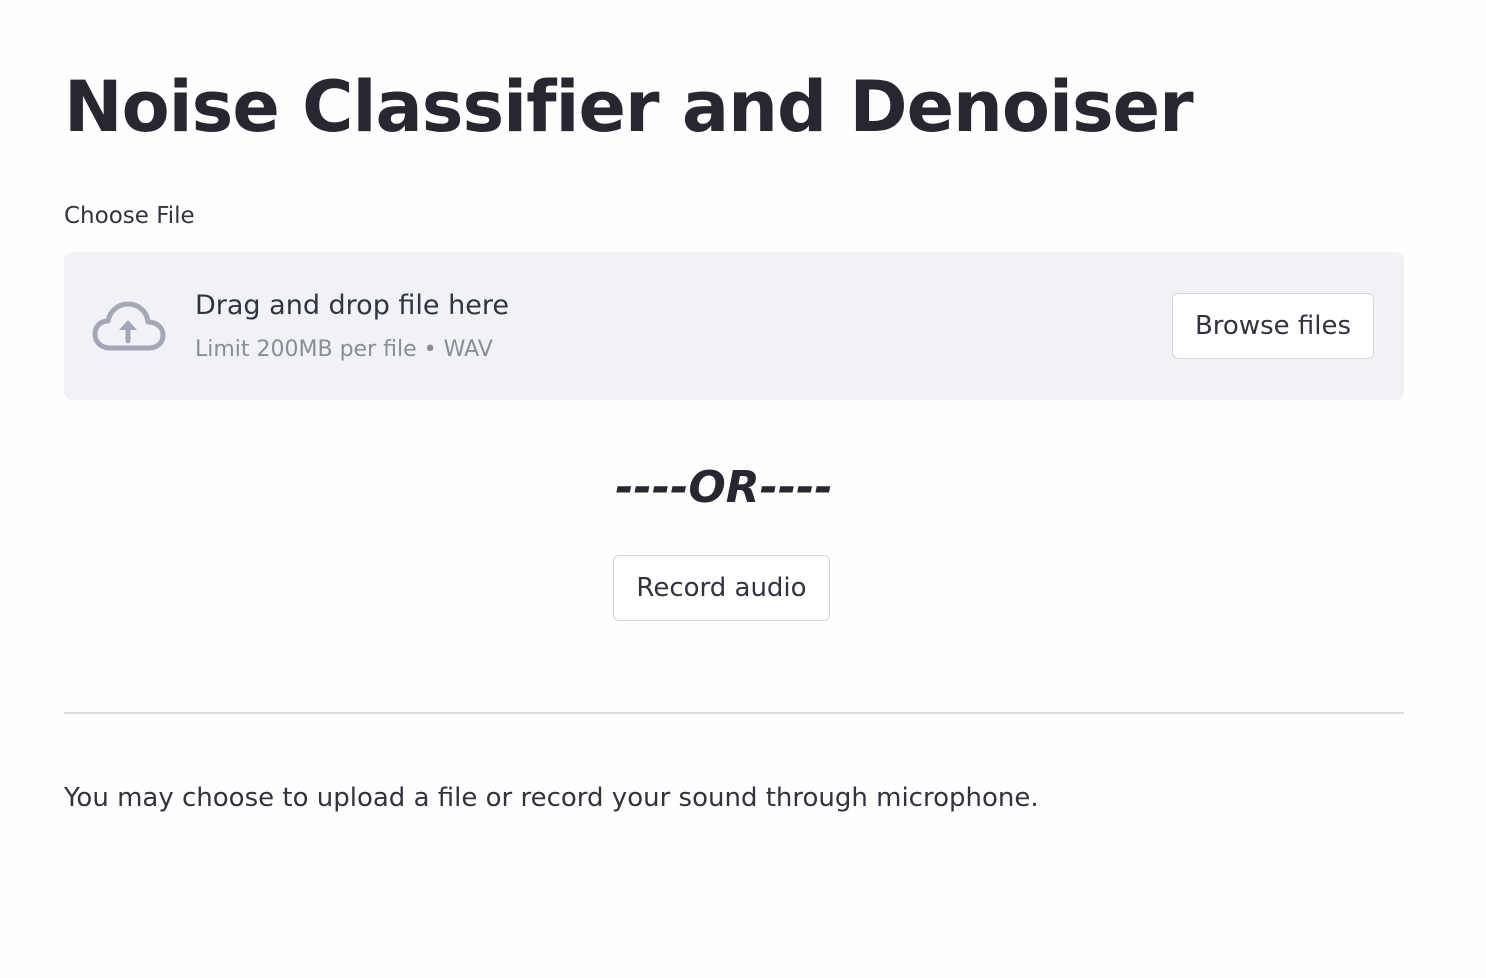 The height and width of the screenshot is (978, 1486). What do you see at coordinates (1273, 326) in the screenshot?
I see `browse-files-button: Browse files` at bounding box center [1273, 326].